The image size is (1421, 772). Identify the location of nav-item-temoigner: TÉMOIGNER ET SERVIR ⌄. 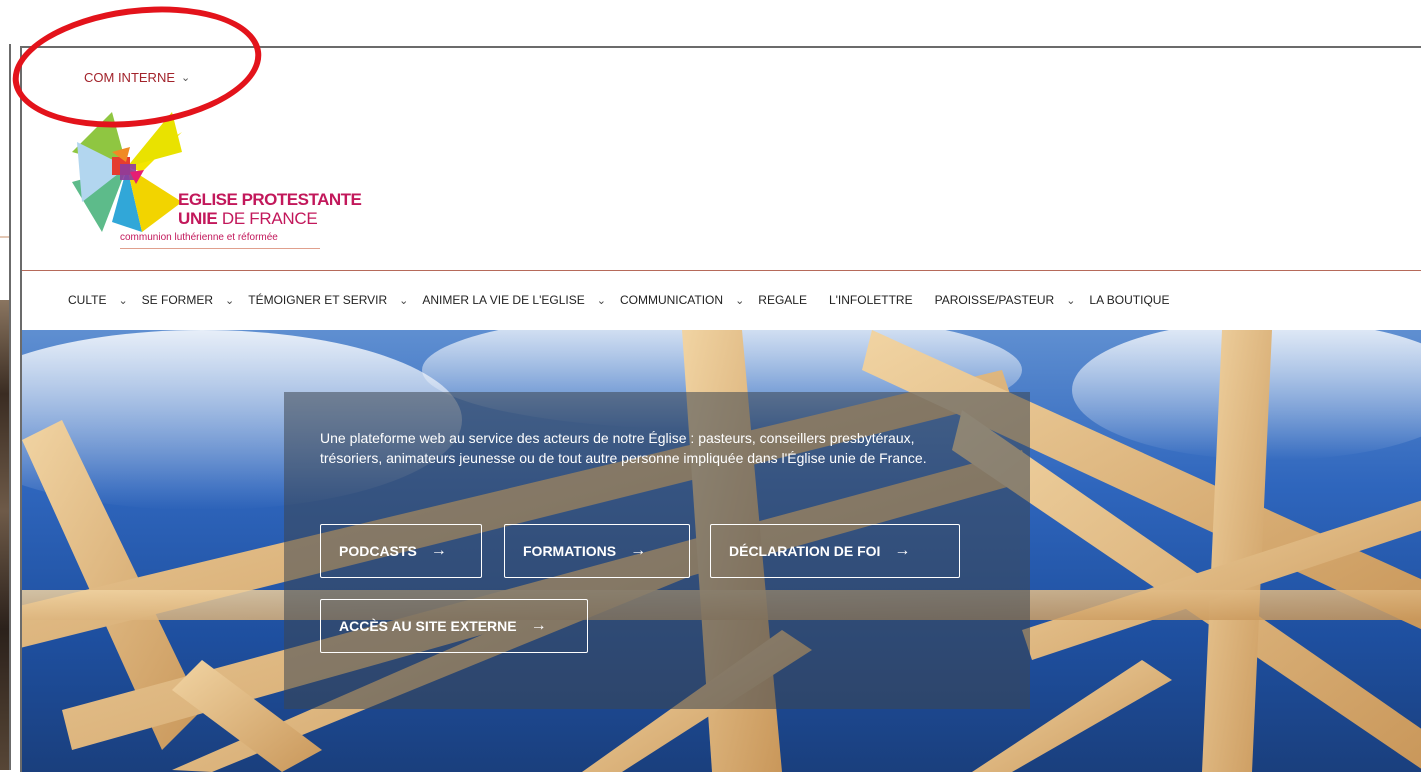
(335, 300).